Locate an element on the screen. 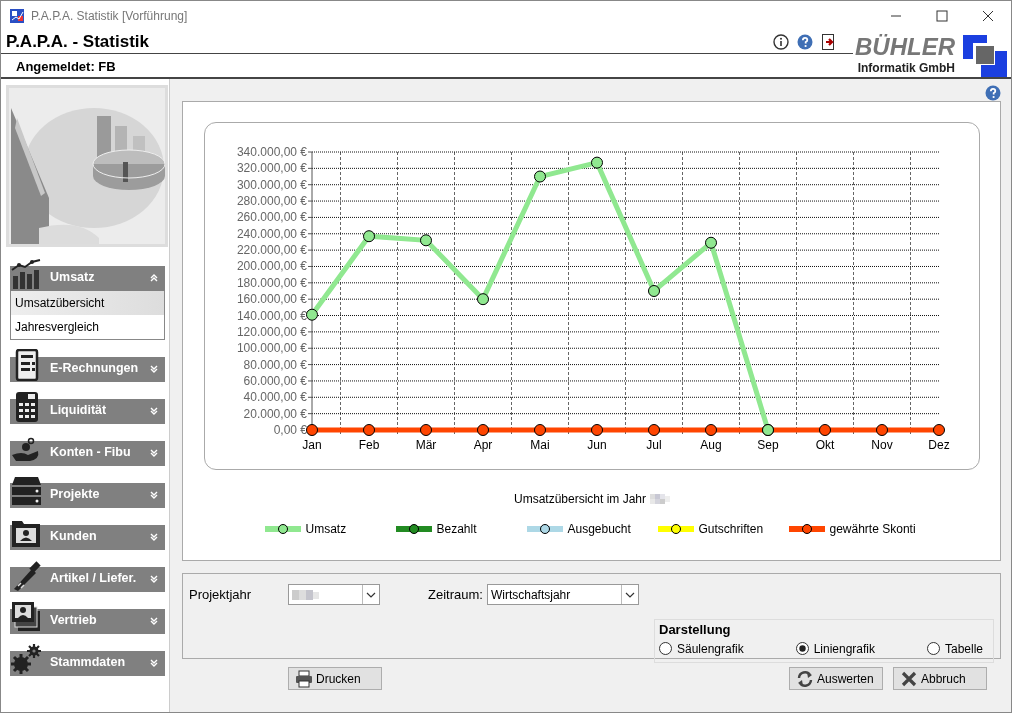 The width and height of the screenshot is (1012, 713). legend-label: Umsatz is located at coordinates (326, 529).